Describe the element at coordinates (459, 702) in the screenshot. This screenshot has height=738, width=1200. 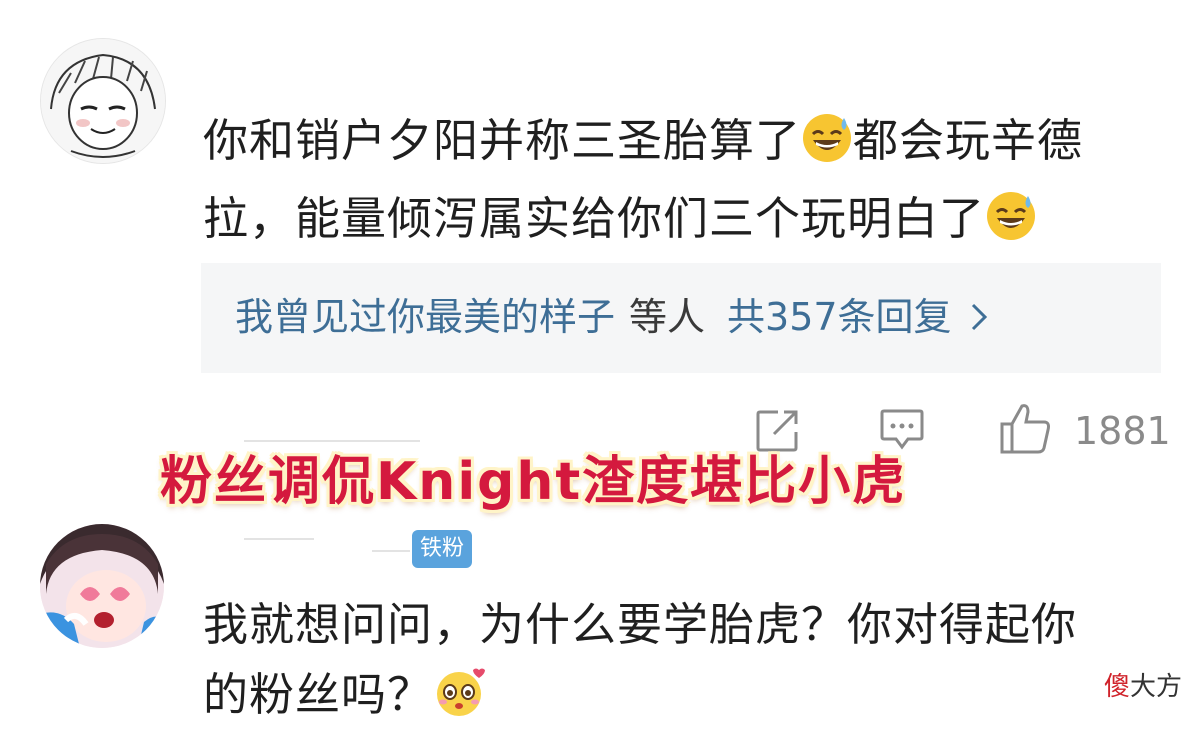
I see `heart-eyes-emoji-icon` at that location.